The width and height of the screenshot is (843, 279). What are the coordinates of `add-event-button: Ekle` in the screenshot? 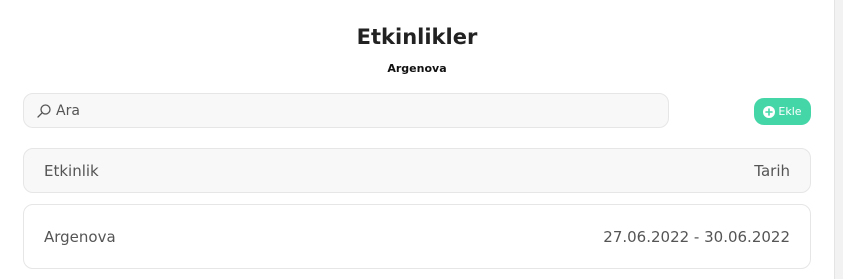 It's located at (782, 111).